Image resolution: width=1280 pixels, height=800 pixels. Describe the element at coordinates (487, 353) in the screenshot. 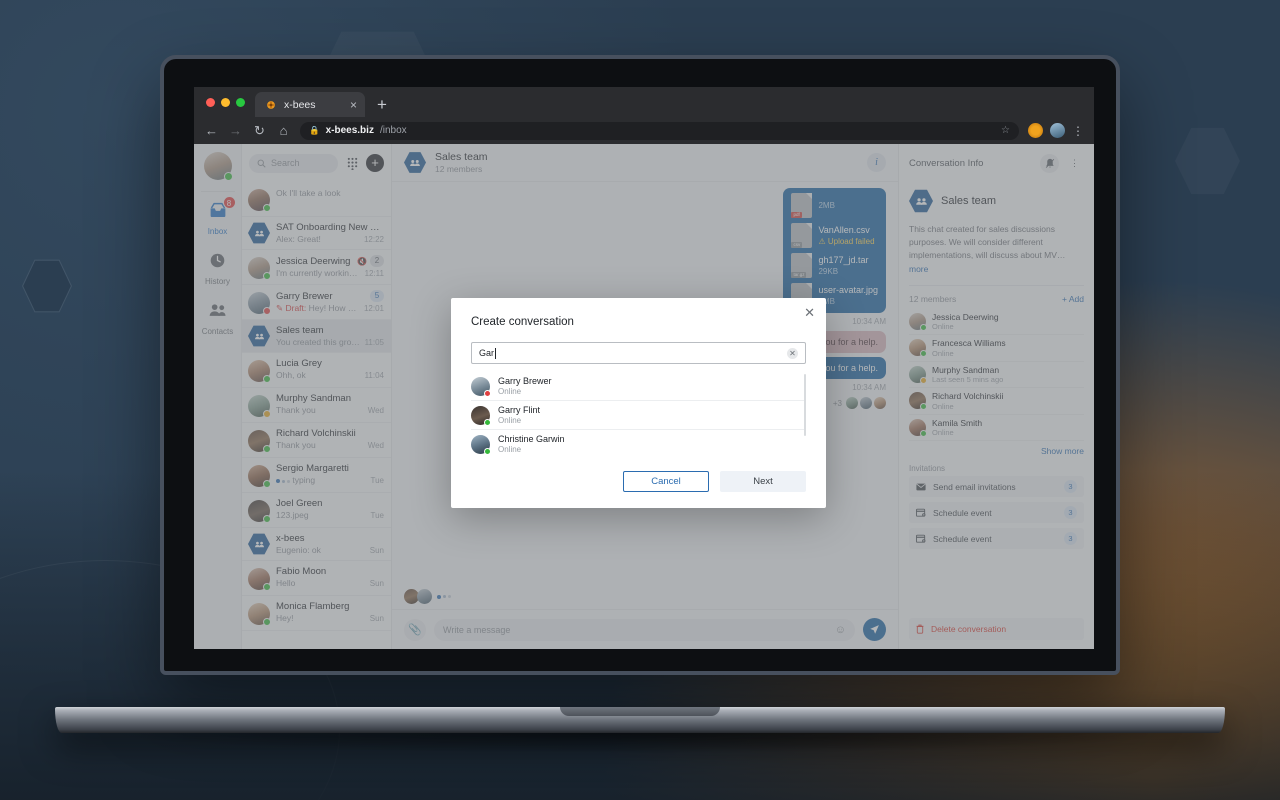

I see `contact-search-value: Gar` at that location.